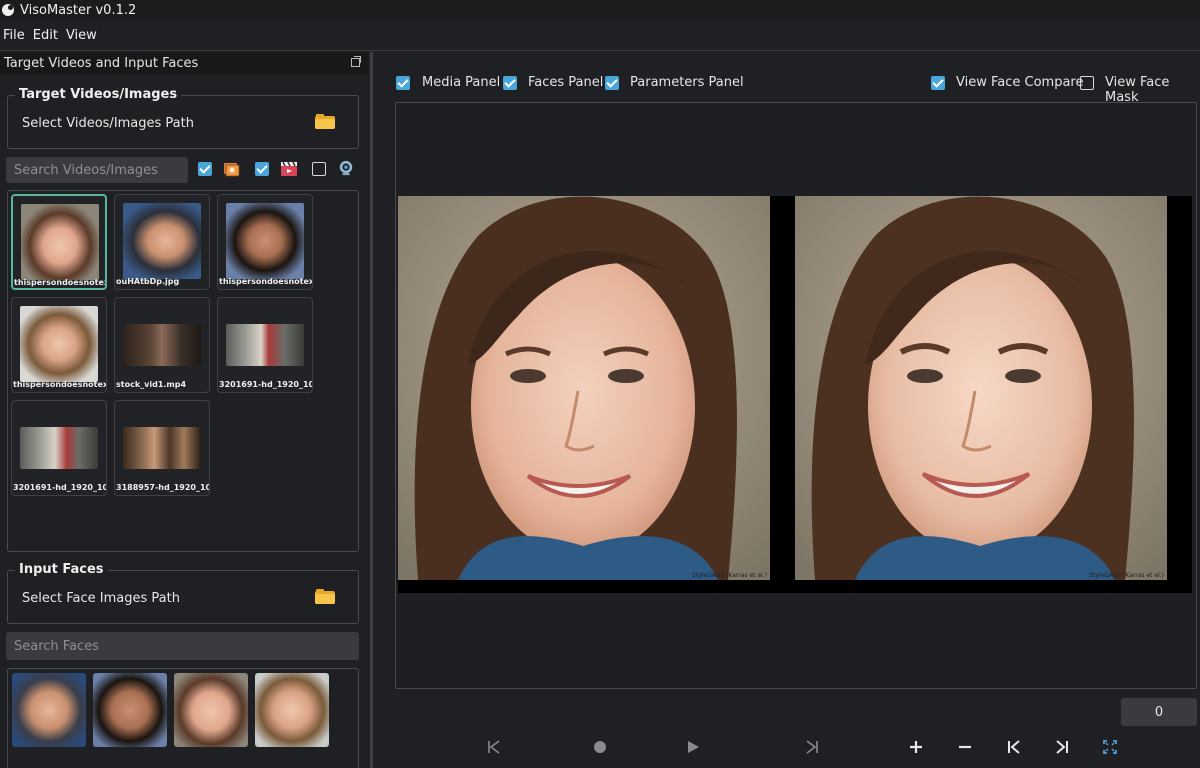  What do you see at coordinates (1087, 83) in the screenshot?
I see `view-face-mask-checkbox` at bounding box center [1087, 83].